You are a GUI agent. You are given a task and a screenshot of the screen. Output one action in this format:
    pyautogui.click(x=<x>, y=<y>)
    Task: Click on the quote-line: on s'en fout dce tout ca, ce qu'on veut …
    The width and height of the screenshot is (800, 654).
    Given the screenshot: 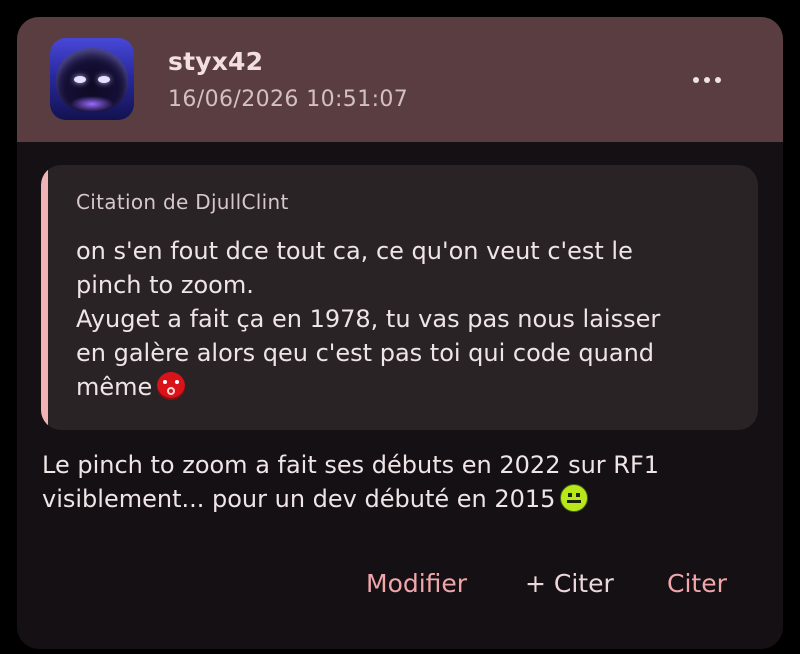 What is the action you would take?
    pyautogui.click(x=354, y=251)
    